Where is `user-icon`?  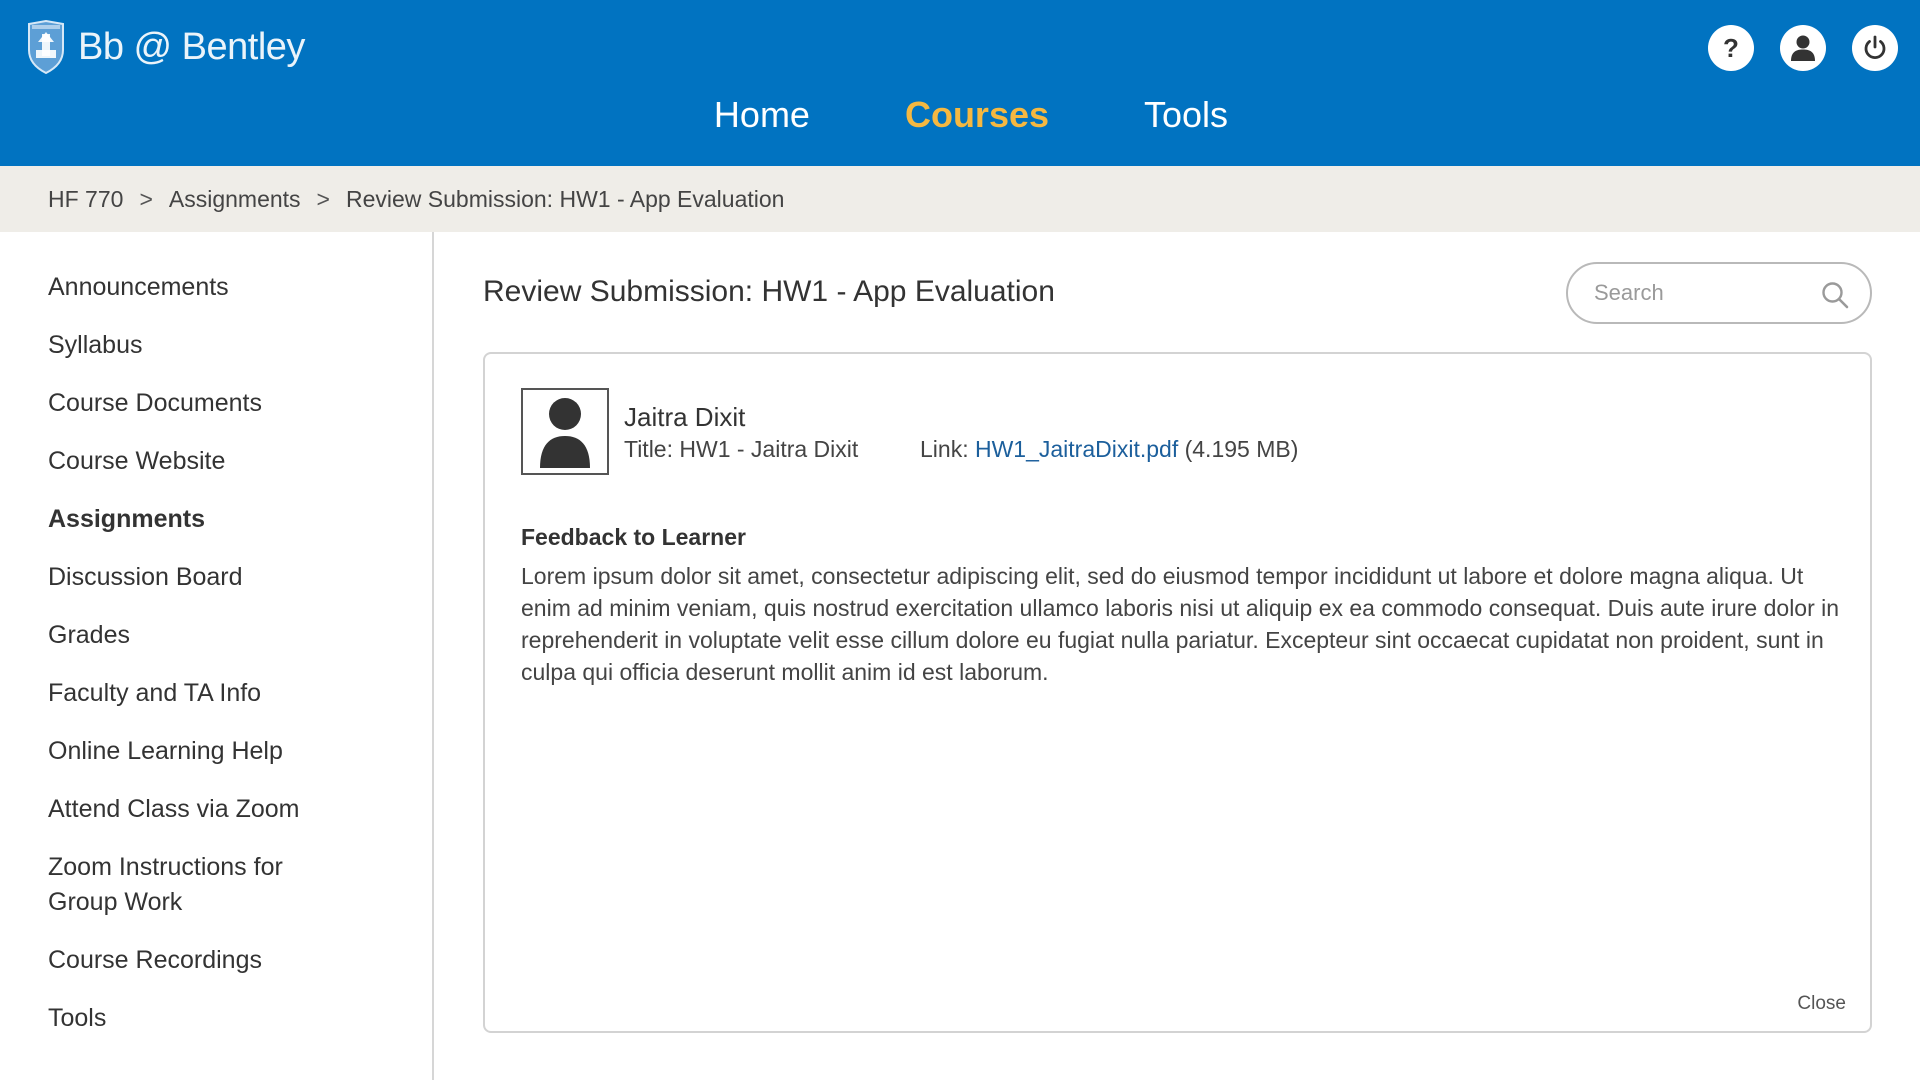 user-icon is located at coordinates (1803, 48).